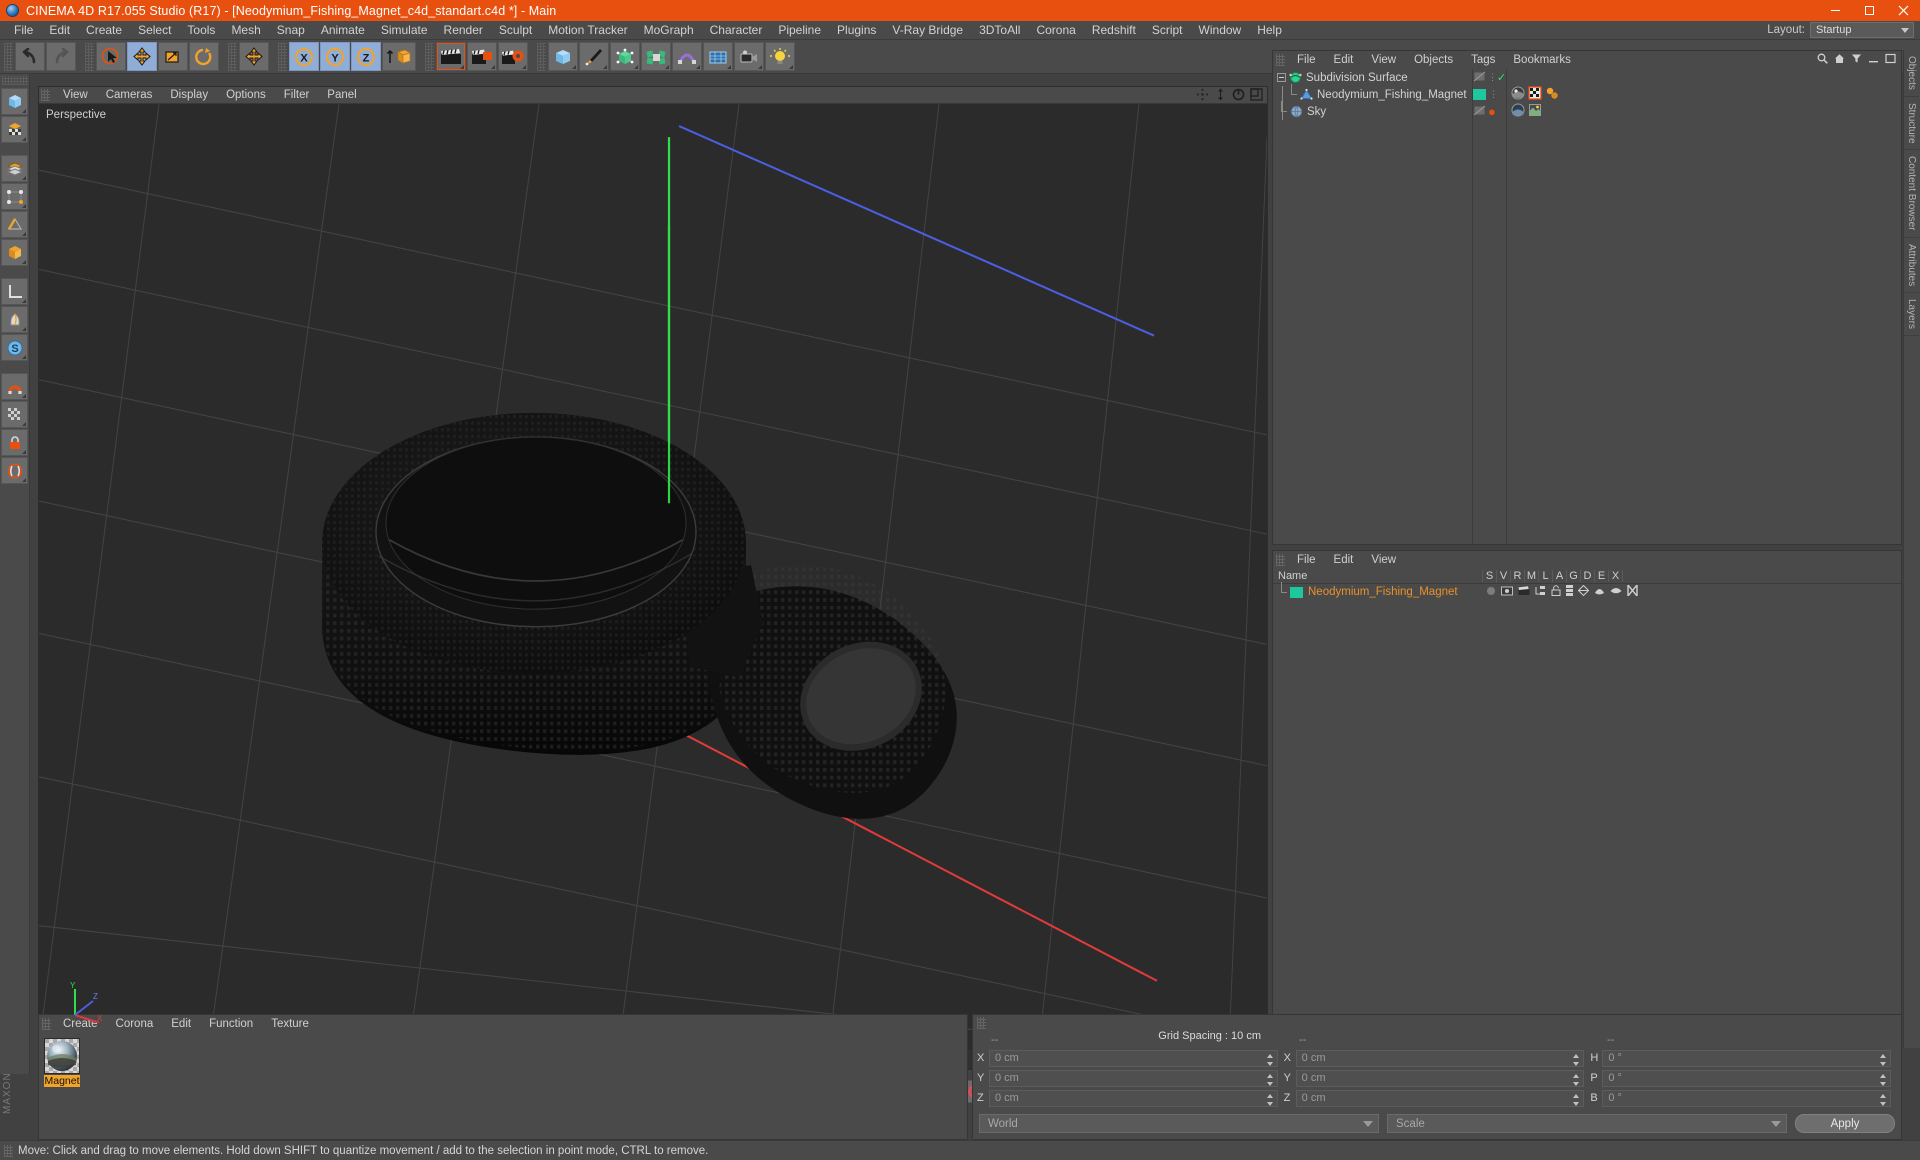  I want to click on visibility-cell-row-3: ●, so click(1489, 111).